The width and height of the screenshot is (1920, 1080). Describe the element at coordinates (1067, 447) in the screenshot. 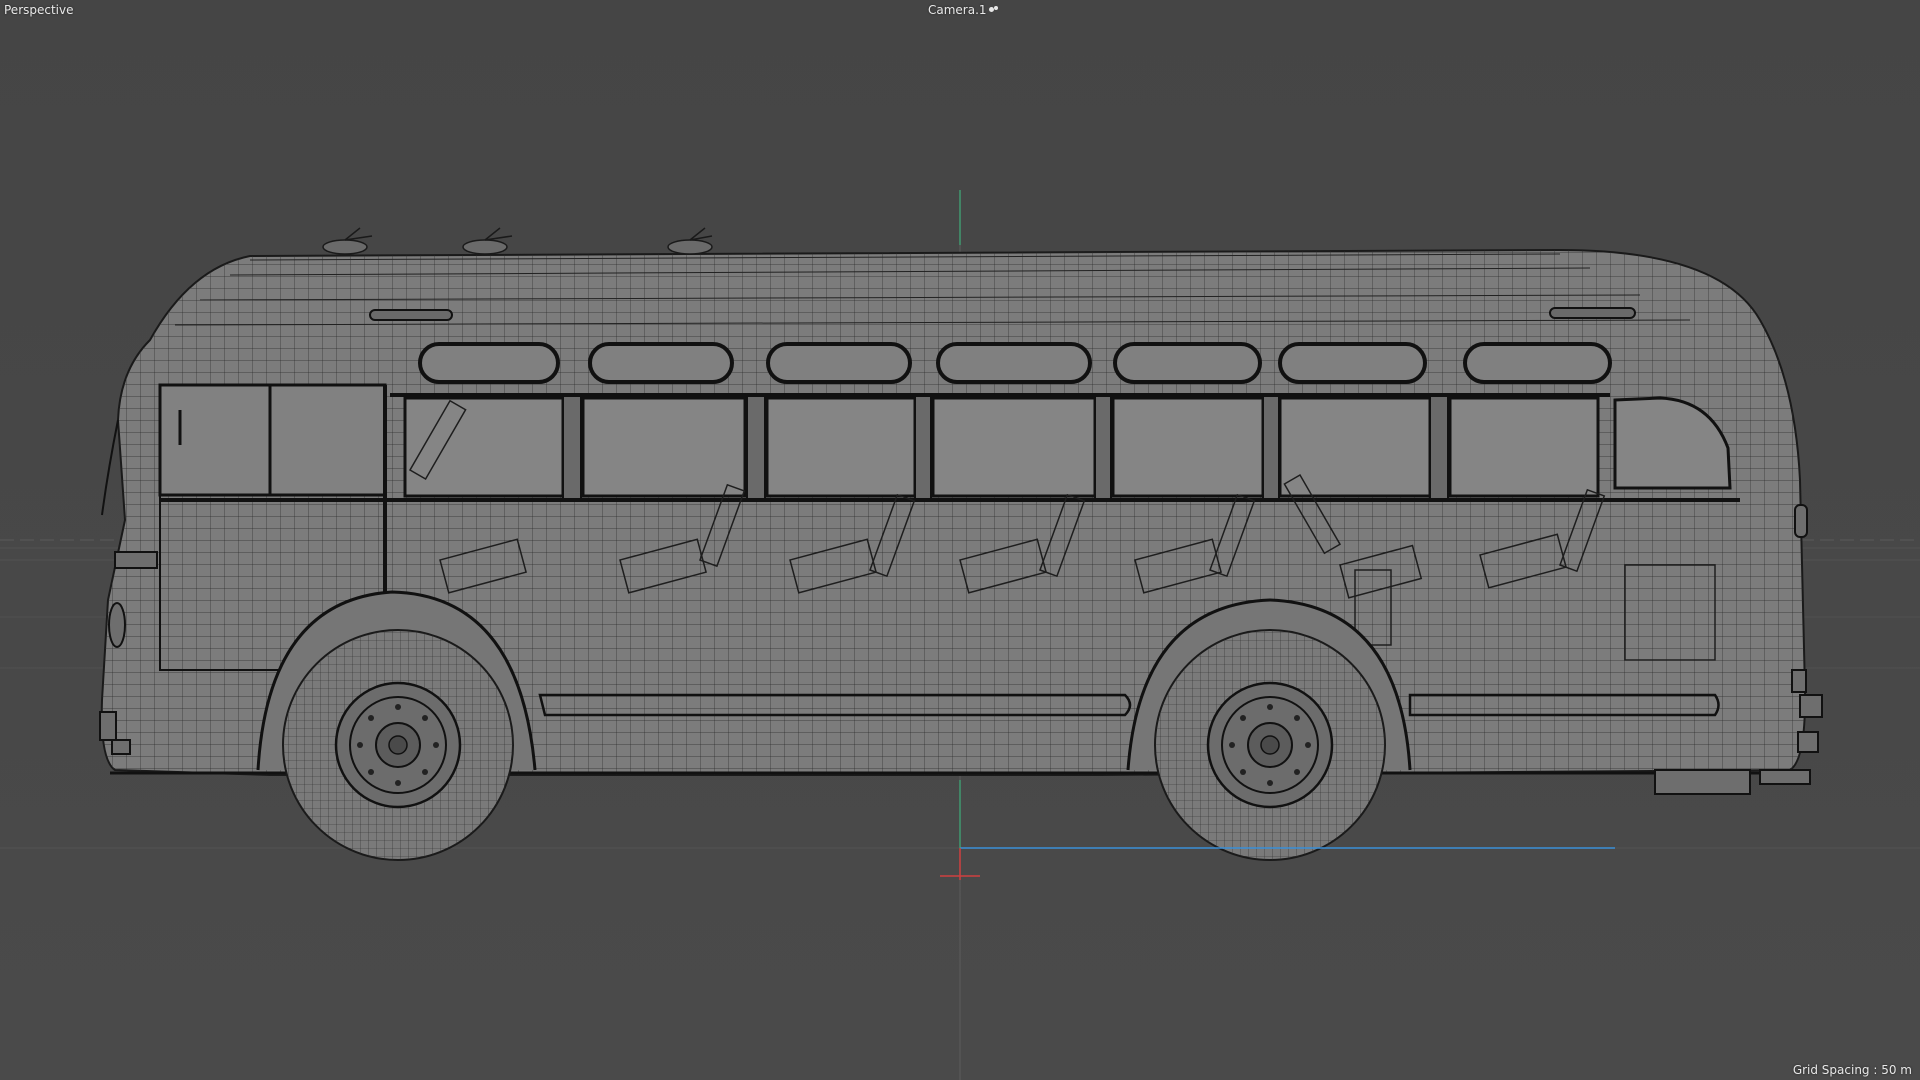

I see `main-windows` at that location.